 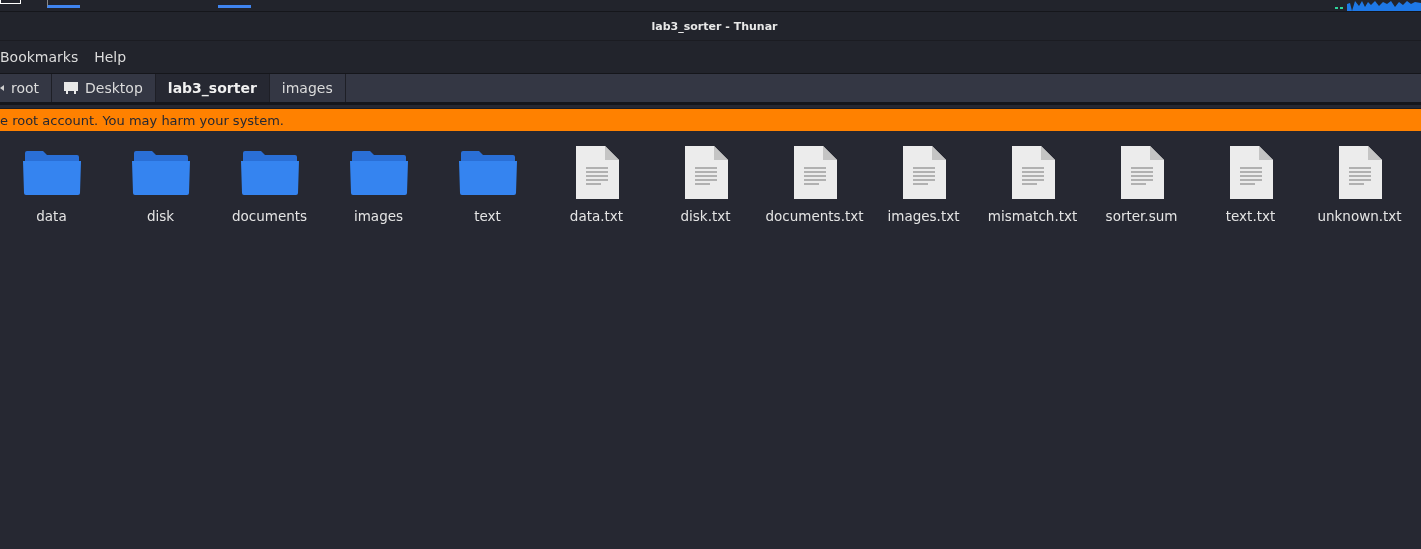 I want to click on file-name: text.txt, so click(x=1250, y=216).